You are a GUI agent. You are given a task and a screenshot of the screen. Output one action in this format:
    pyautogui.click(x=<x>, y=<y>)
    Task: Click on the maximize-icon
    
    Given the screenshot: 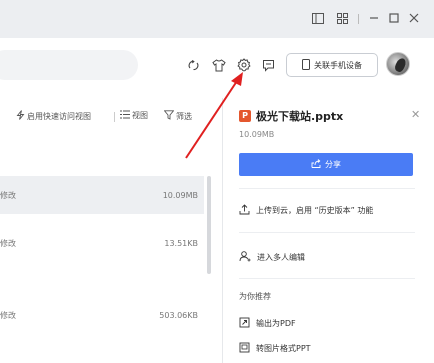 What is the action you would take?
    pyautogui.click(x=394, y=18)
    